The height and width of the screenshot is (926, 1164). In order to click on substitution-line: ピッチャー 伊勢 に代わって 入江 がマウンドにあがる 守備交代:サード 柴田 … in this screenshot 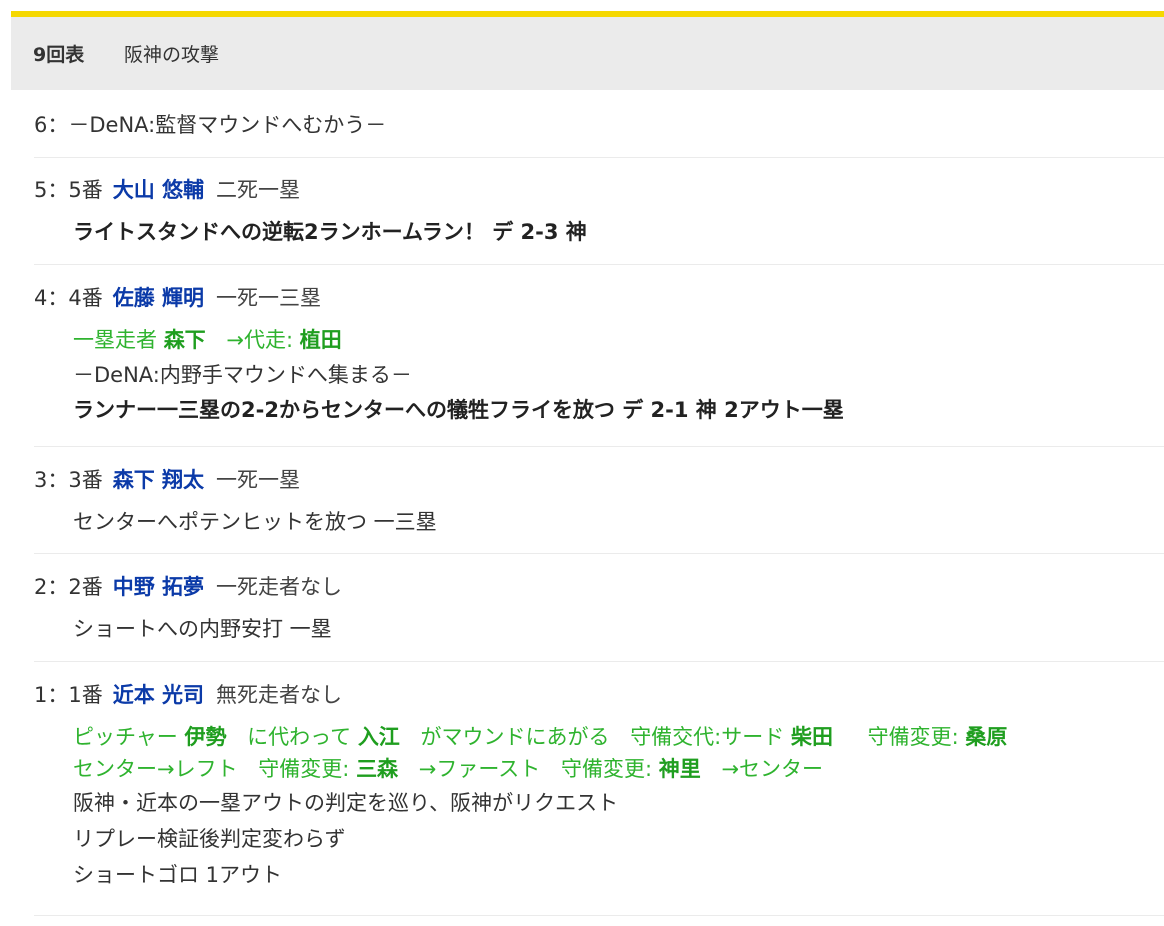, I will do `click(618, 737)`.